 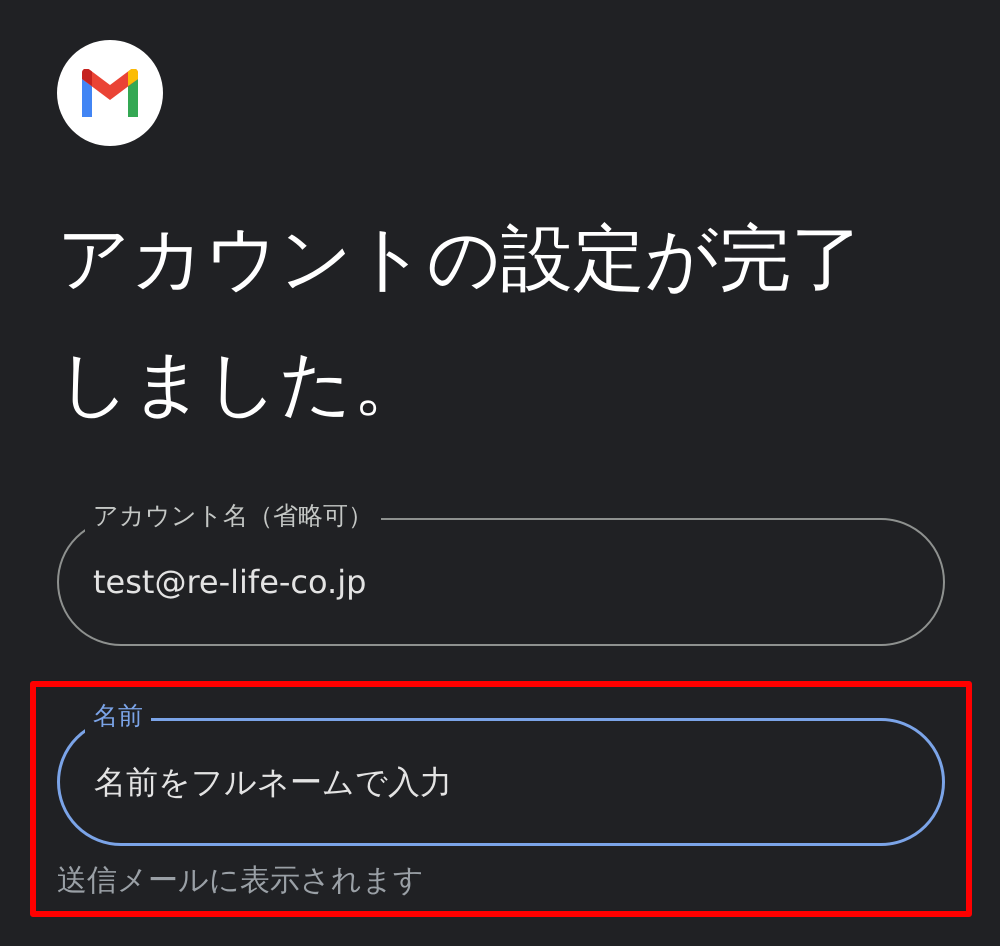 I want to click on helper-text: 送信メールに表示されます, so click(x=241, y=881).